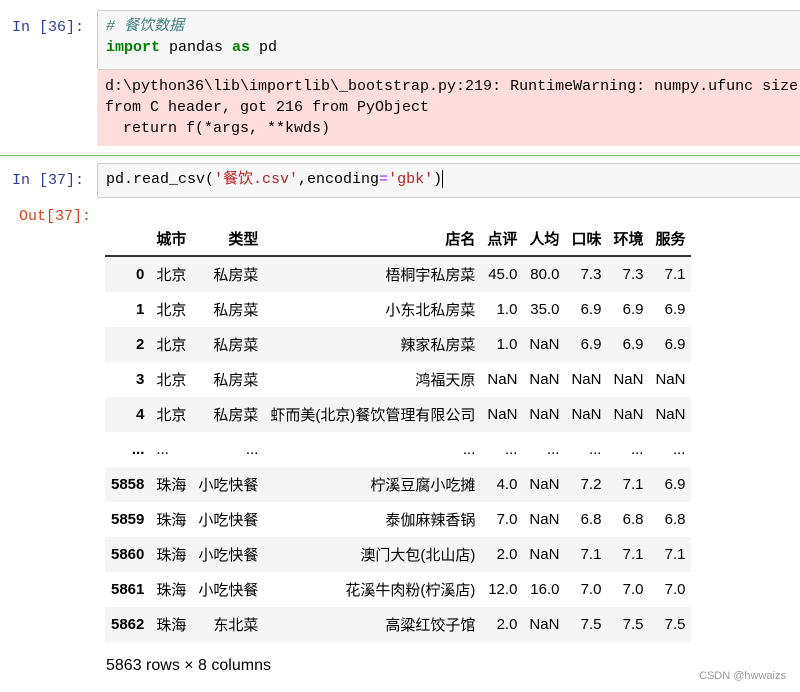  What do you see at coordinates (586, 239) in the screenshot?
I see `column-header: 口味` at bounding box center [586, 239].